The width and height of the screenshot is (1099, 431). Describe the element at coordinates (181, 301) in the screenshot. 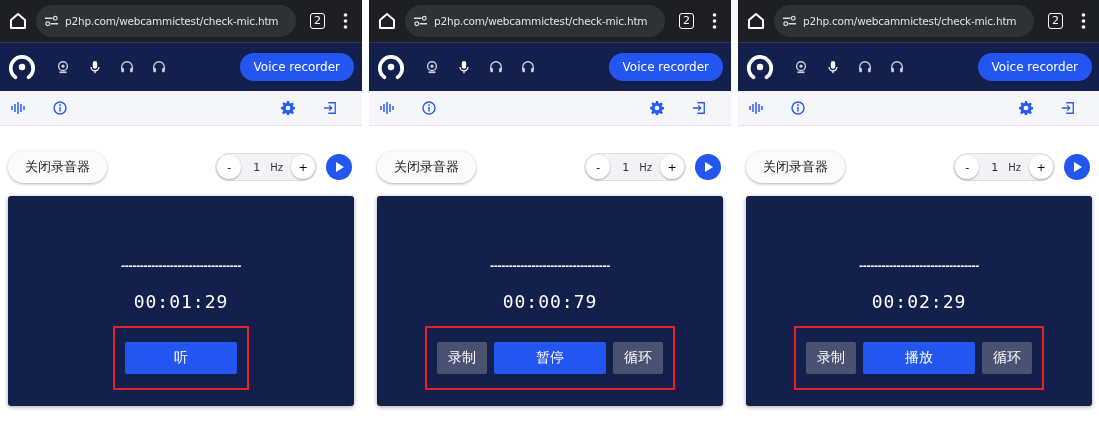

I see `timer: 00:01:29` at that location.